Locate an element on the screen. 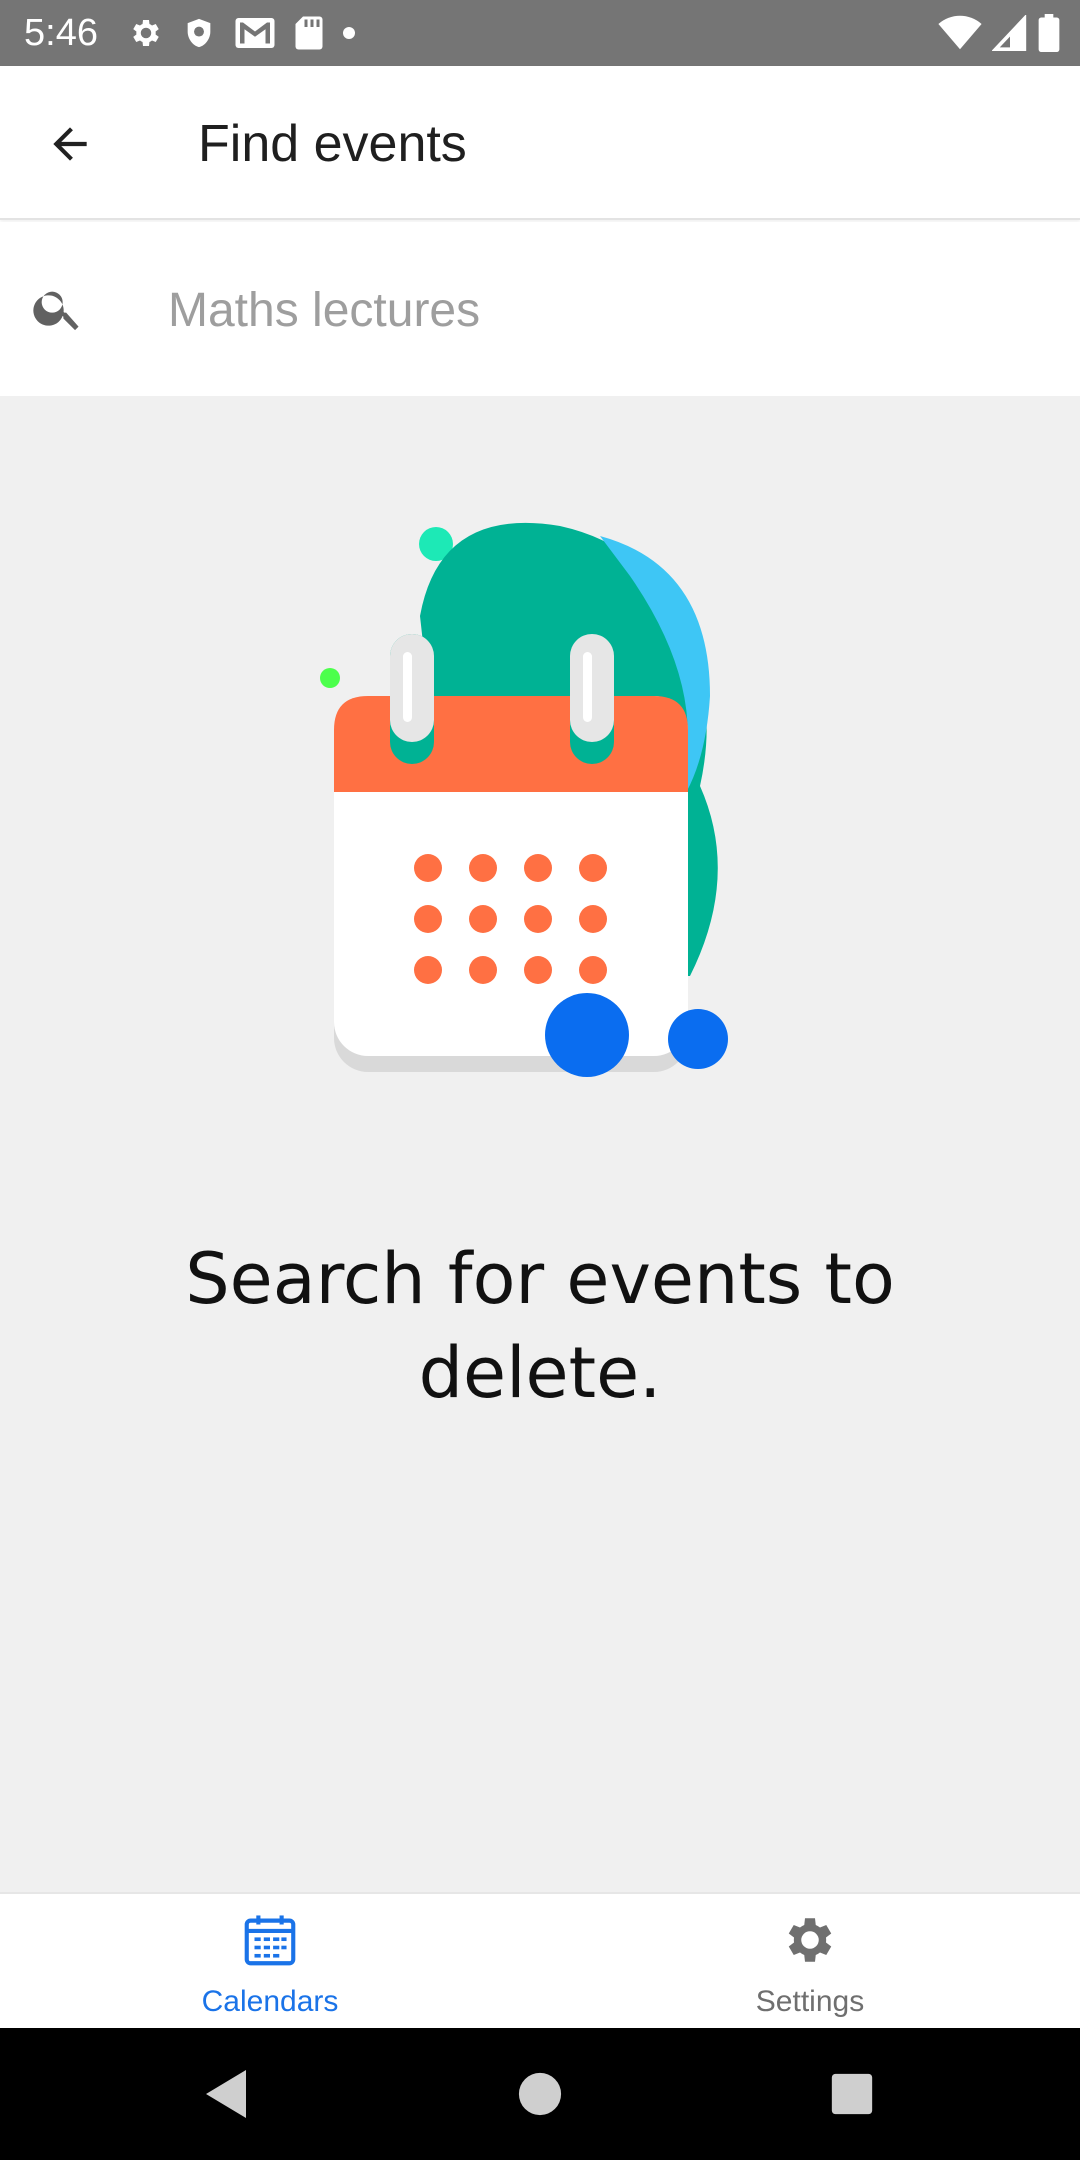  nav-item-calendars: Calendars is located at coordinates (270, 1961).